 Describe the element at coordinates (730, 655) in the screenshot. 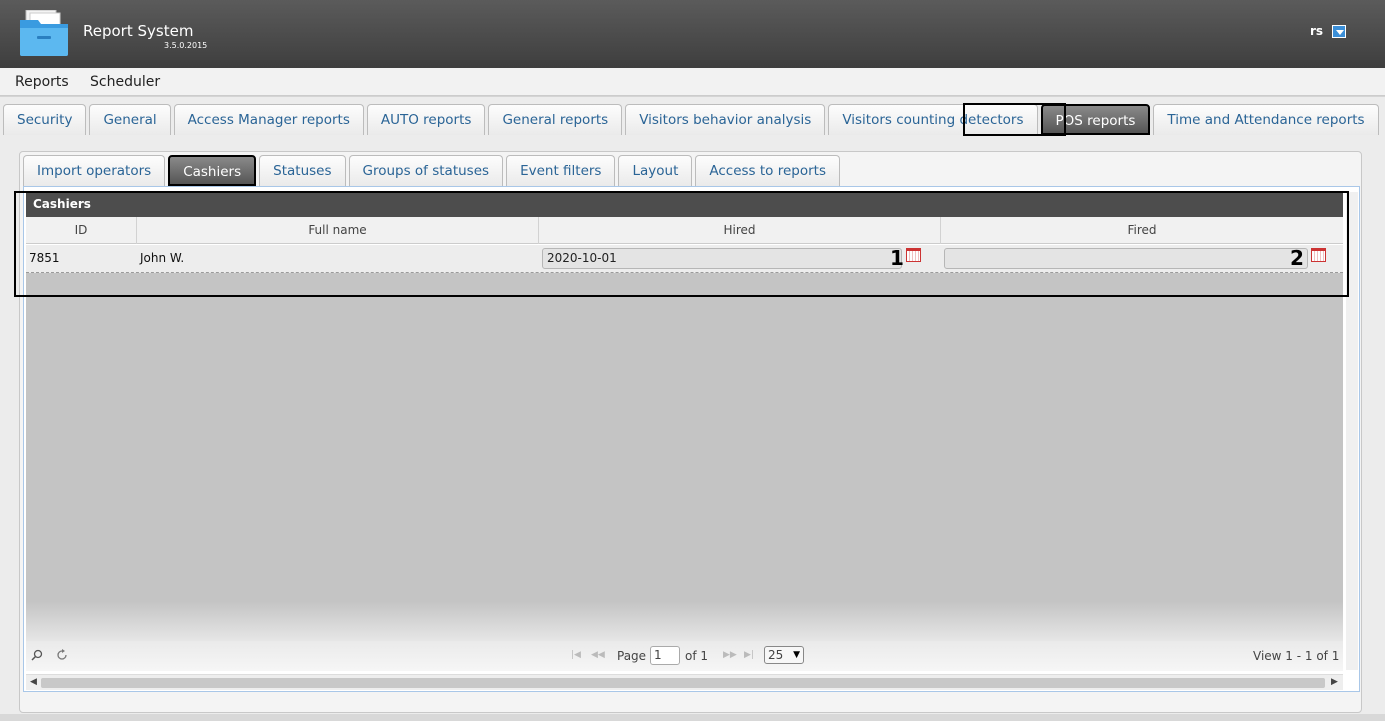

I see `next-page-icon: ▶▶` at that location.